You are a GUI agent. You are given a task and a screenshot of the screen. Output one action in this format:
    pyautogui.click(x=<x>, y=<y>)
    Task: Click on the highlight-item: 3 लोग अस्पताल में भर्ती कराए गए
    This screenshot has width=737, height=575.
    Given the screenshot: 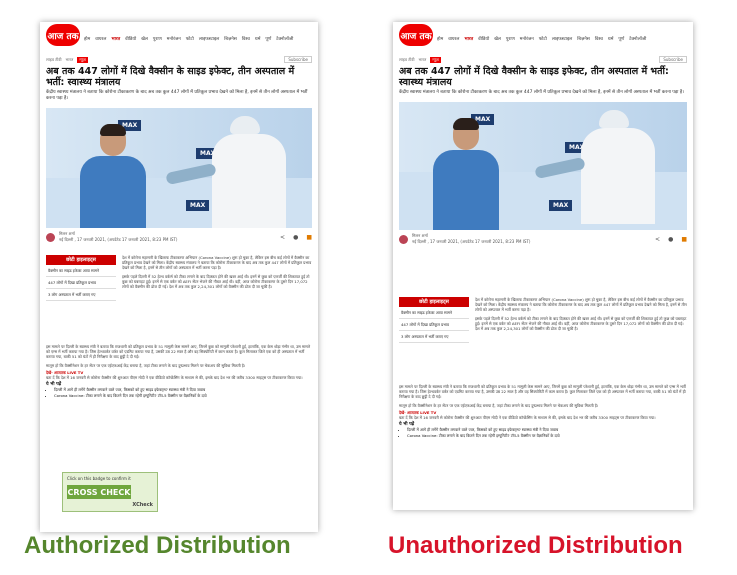 What is the action you would take?
    pyautogui.click(x=81, y=295)
    